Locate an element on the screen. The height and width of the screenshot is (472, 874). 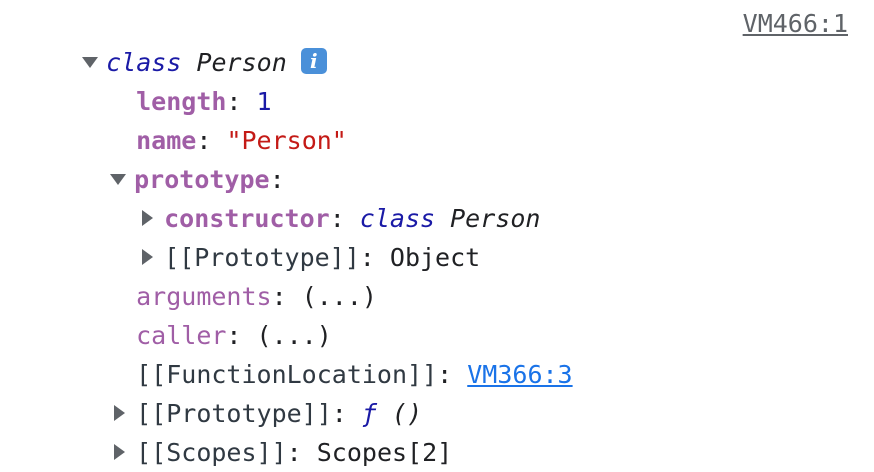
function-location-link: VM366:3 is located at coordinates (519, 374).